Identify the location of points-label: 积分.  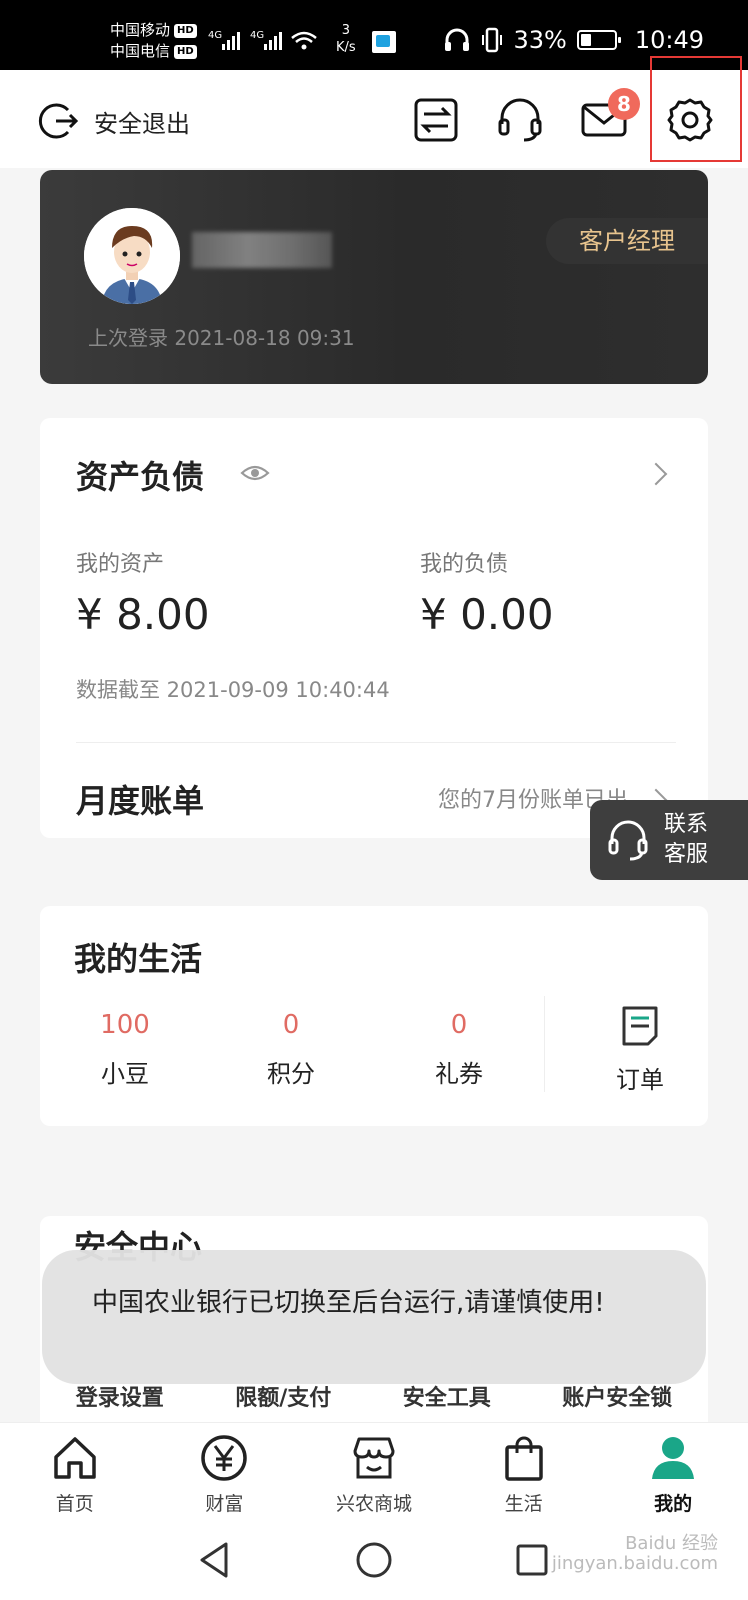
(291, 1074).